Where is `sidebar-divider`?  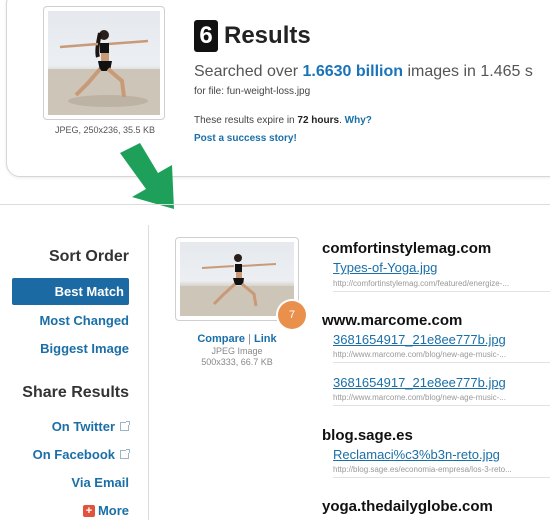 sidebar-divider is located at coordinates (148, 372).